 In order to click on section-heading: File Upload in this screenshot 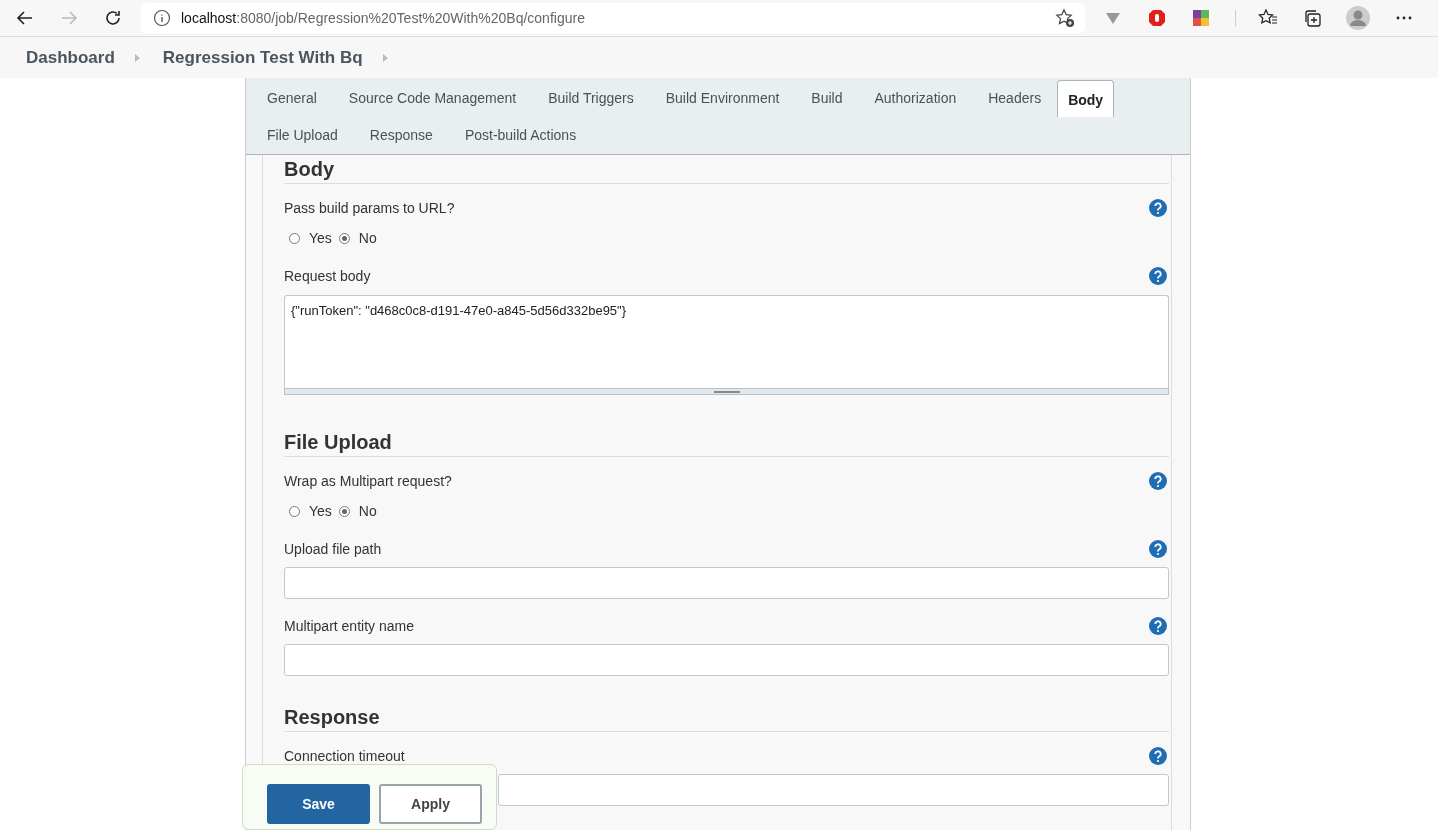, I will do `click(726, 442)`.